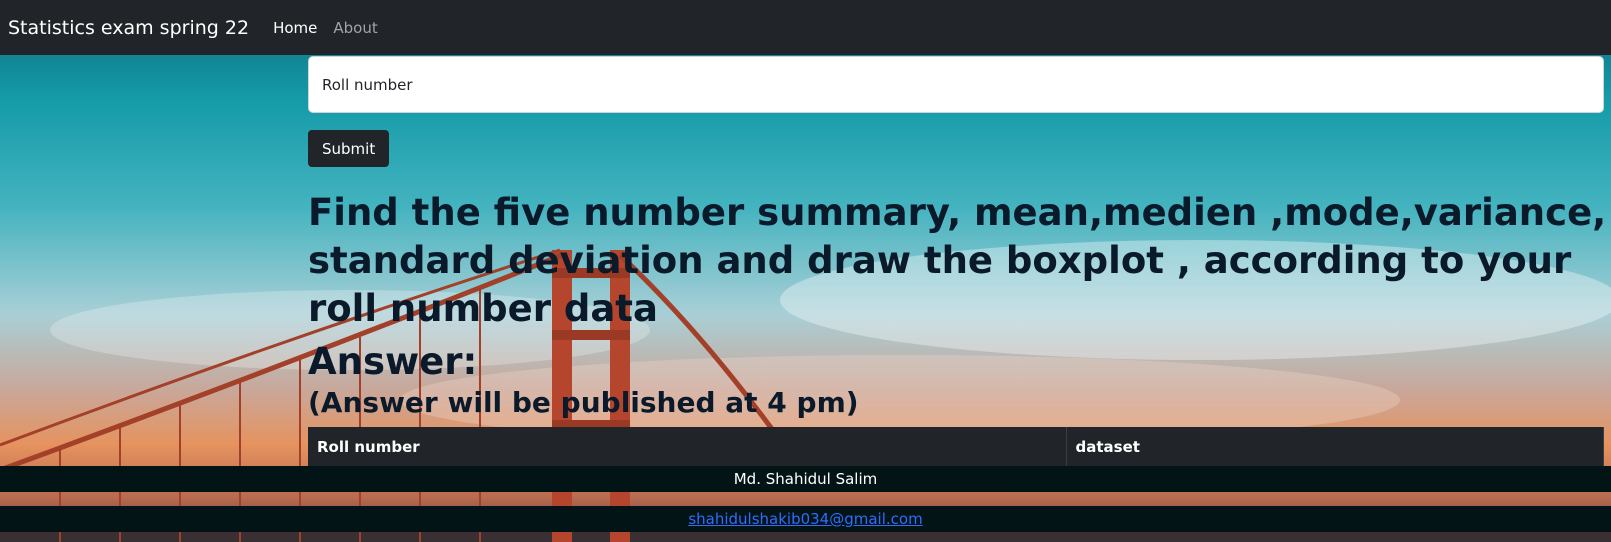  Describe the element at coordinates (349, 148) in the screenshot. I see `submit-button: Submit` at that location.